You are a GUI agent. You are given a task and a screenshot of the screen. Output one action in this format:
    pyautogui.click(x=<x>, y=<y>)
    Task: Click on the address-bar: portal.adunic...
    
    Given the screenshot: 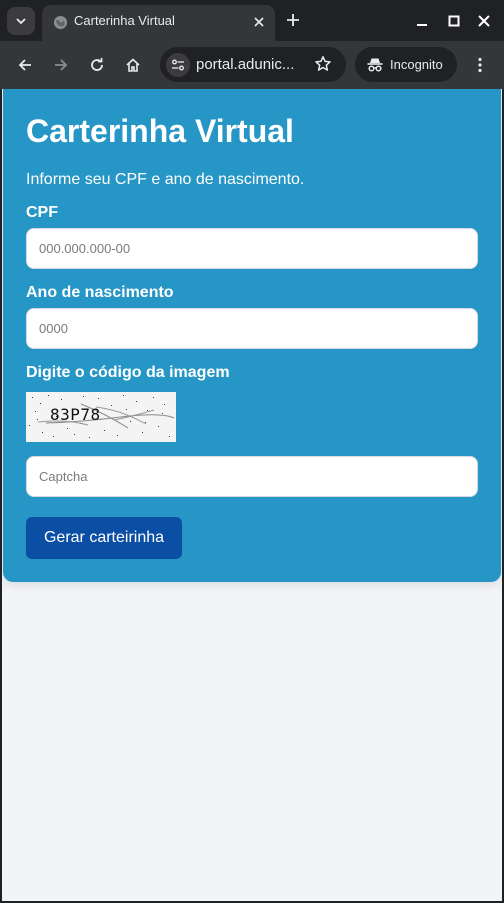 What is the action you would take?
    pyautogui.click(x=253, y=64)
    